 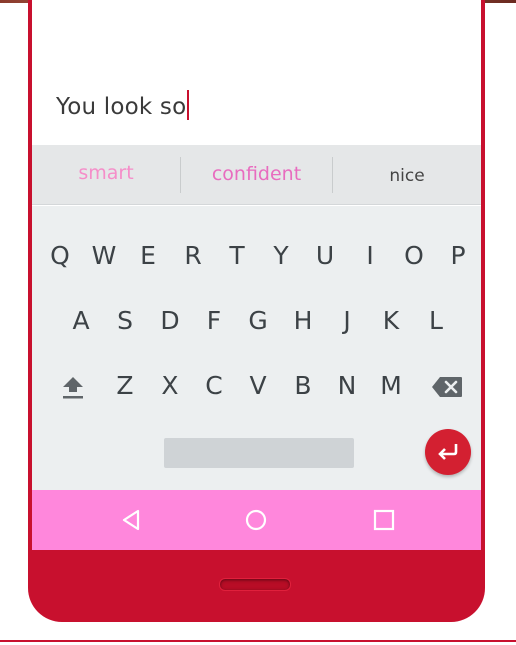 What do you see at coordinates (281, 256) in the screenshot?
I see `key-y: Y` at bounding box center [281, 256].